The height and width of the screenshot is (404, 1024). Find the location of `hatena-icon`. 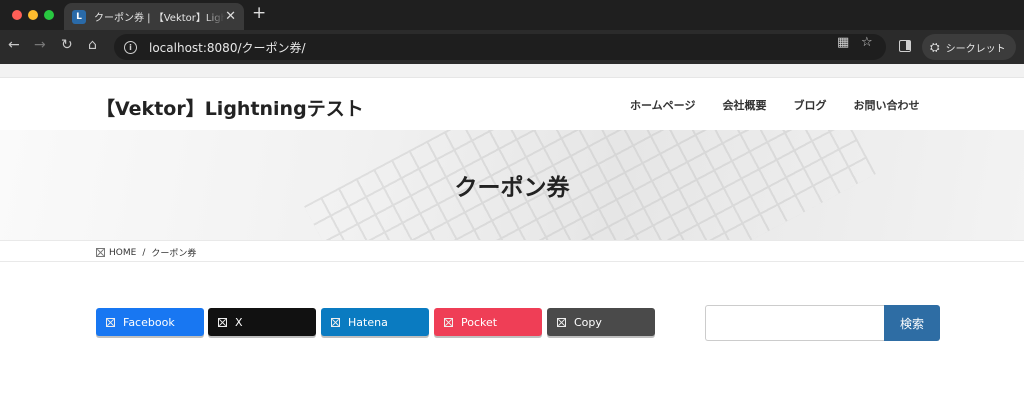

hatena-icon is located at coordinates (335, 322).